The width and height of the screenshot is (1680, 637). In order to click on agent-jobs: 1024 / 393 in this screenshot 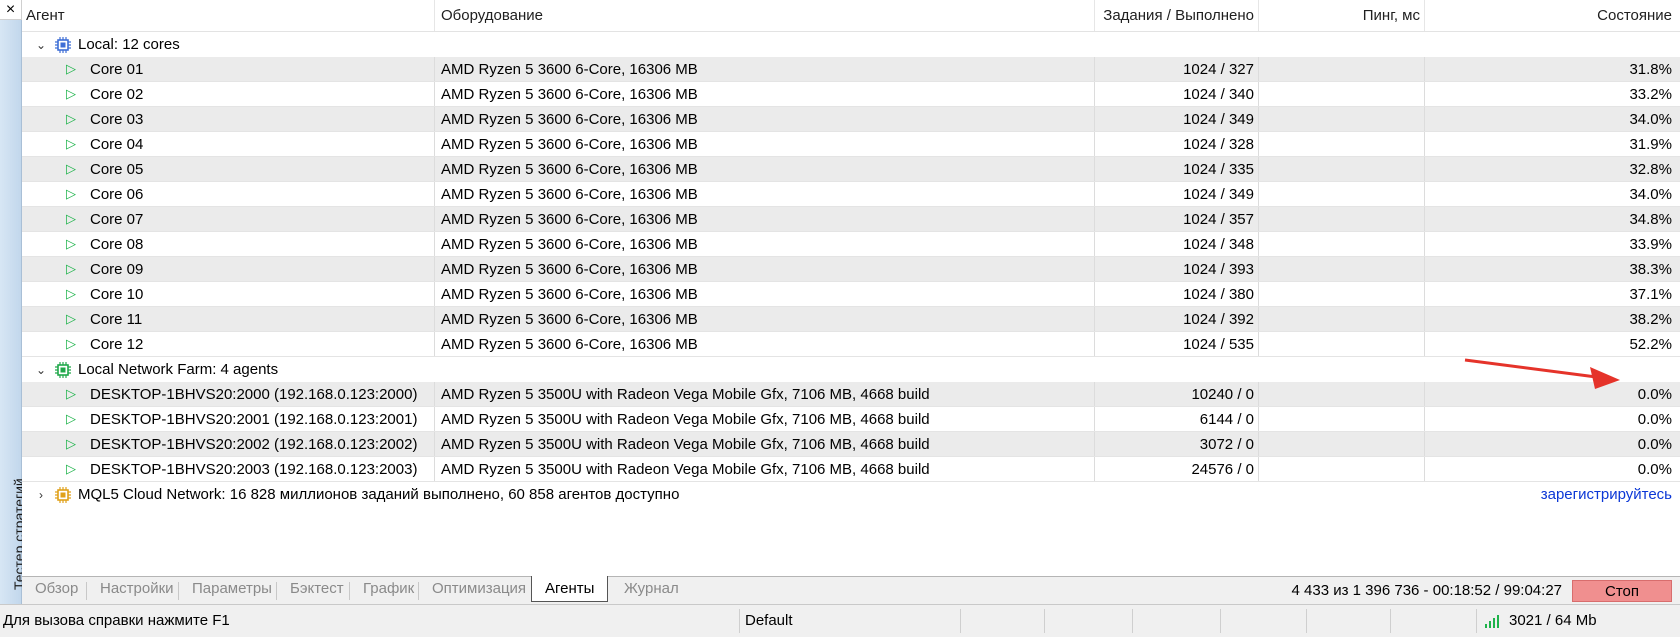, I will do `click(1176, 269)`.